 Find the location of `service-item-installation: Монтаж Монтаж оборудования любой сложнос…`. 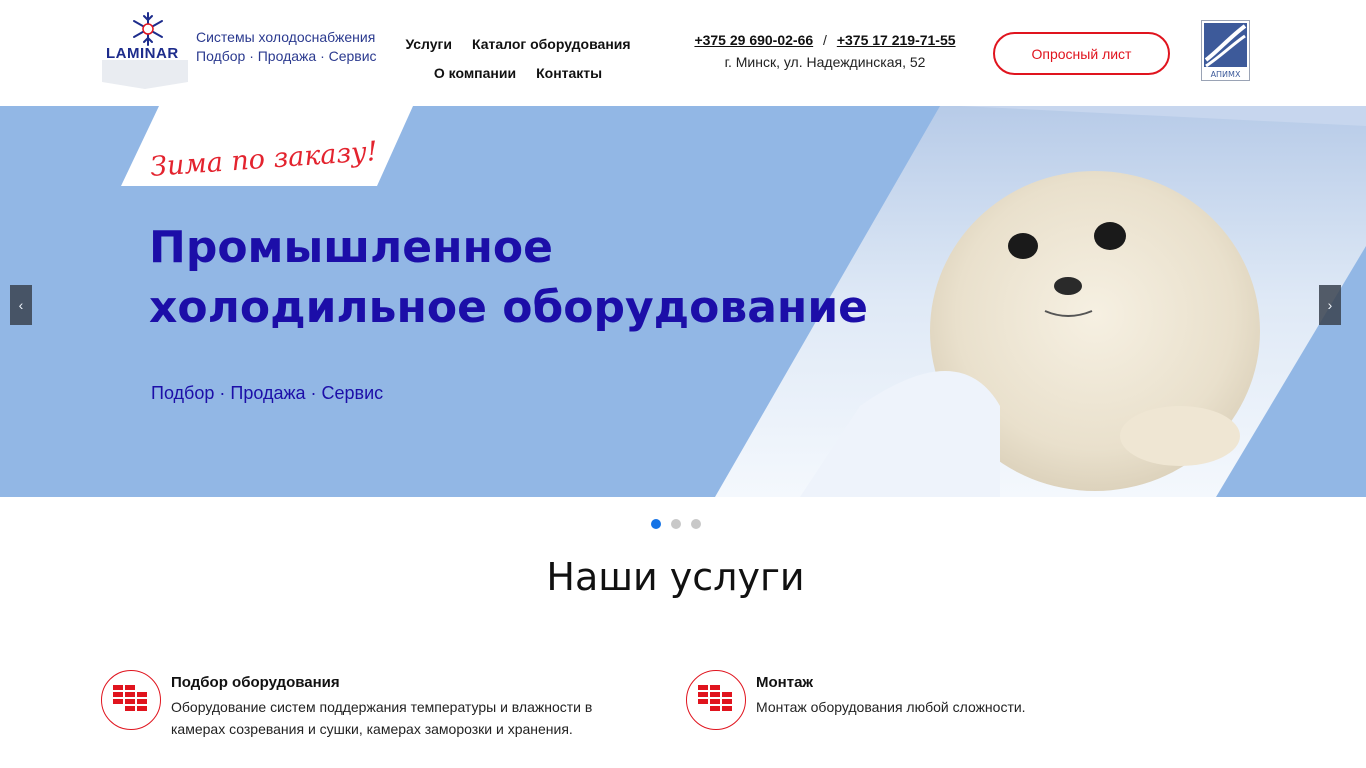

service-item-installation: Монтаж Монтаж оборудования любой сложнос… is located at coordinates (966, 700).